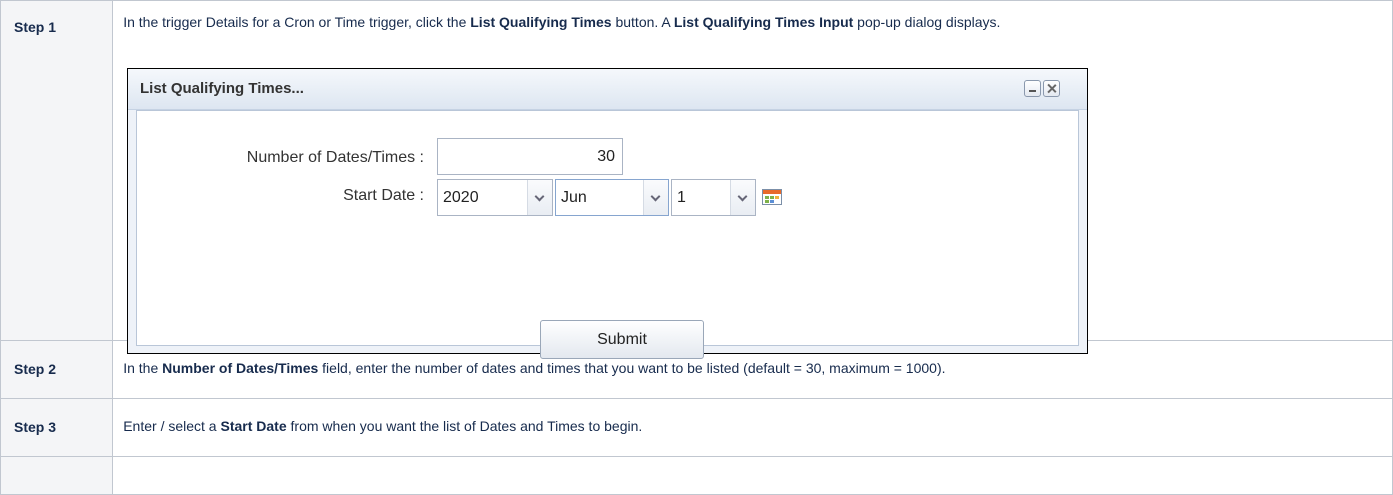 The height and width of the screenshot is (495, 1393). Describe the element at coordinates (612, 197) in the screenshot. I see `start-month-select: Jun` at that location.